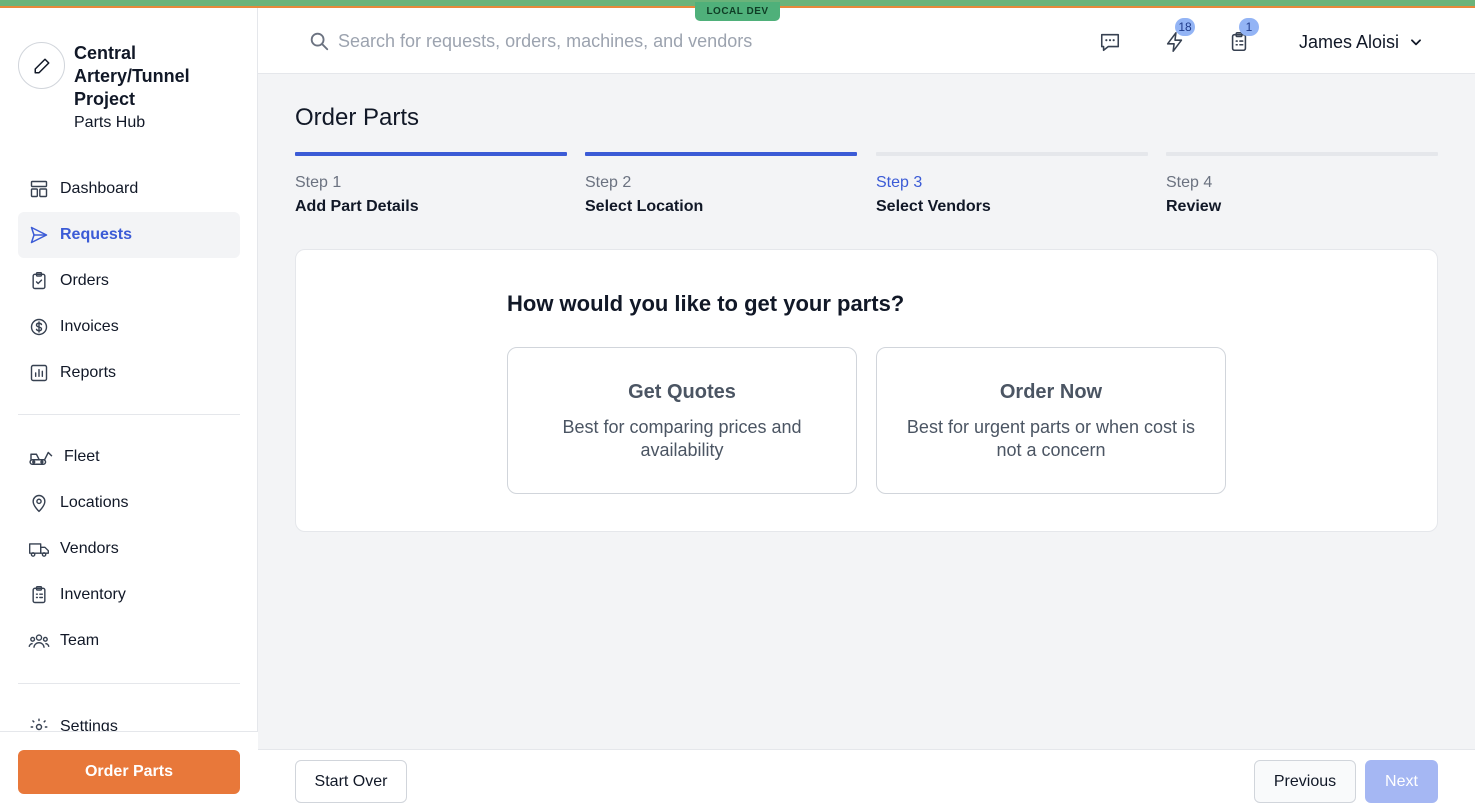 Image resolution: width=1475 pixels, height=812 pixels. Describe the element at coordinates (357, 206) in the screenshot. I see `step-name: Add Part Details` at that location.